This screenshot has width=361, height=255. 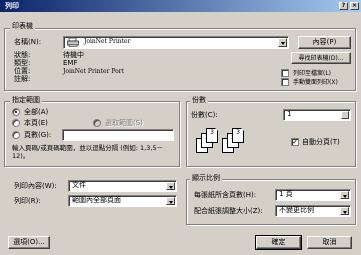 What do you see at coordinates (278, 242) in the screenshot?
I see `ok-button: 確定` at bounding box center [278, 242].